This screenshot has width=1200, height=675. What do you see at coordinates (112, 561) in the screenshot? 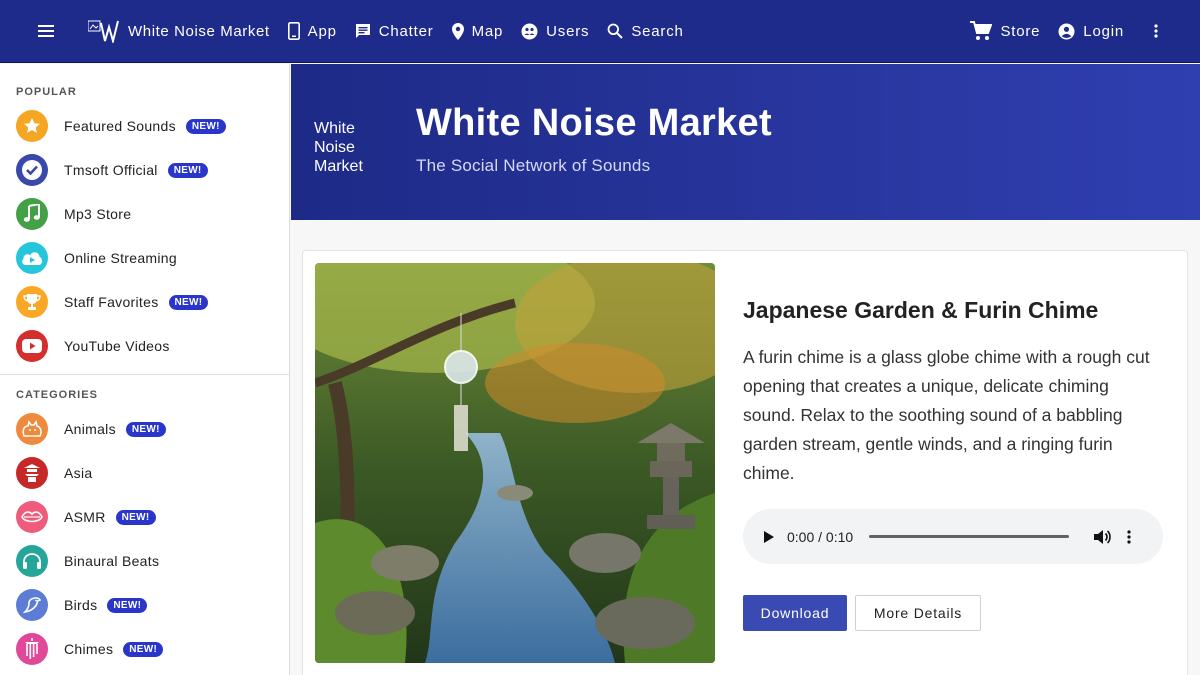
I see `sidebar-item-label: Binaural Beats` at bounding box center [112, 561].